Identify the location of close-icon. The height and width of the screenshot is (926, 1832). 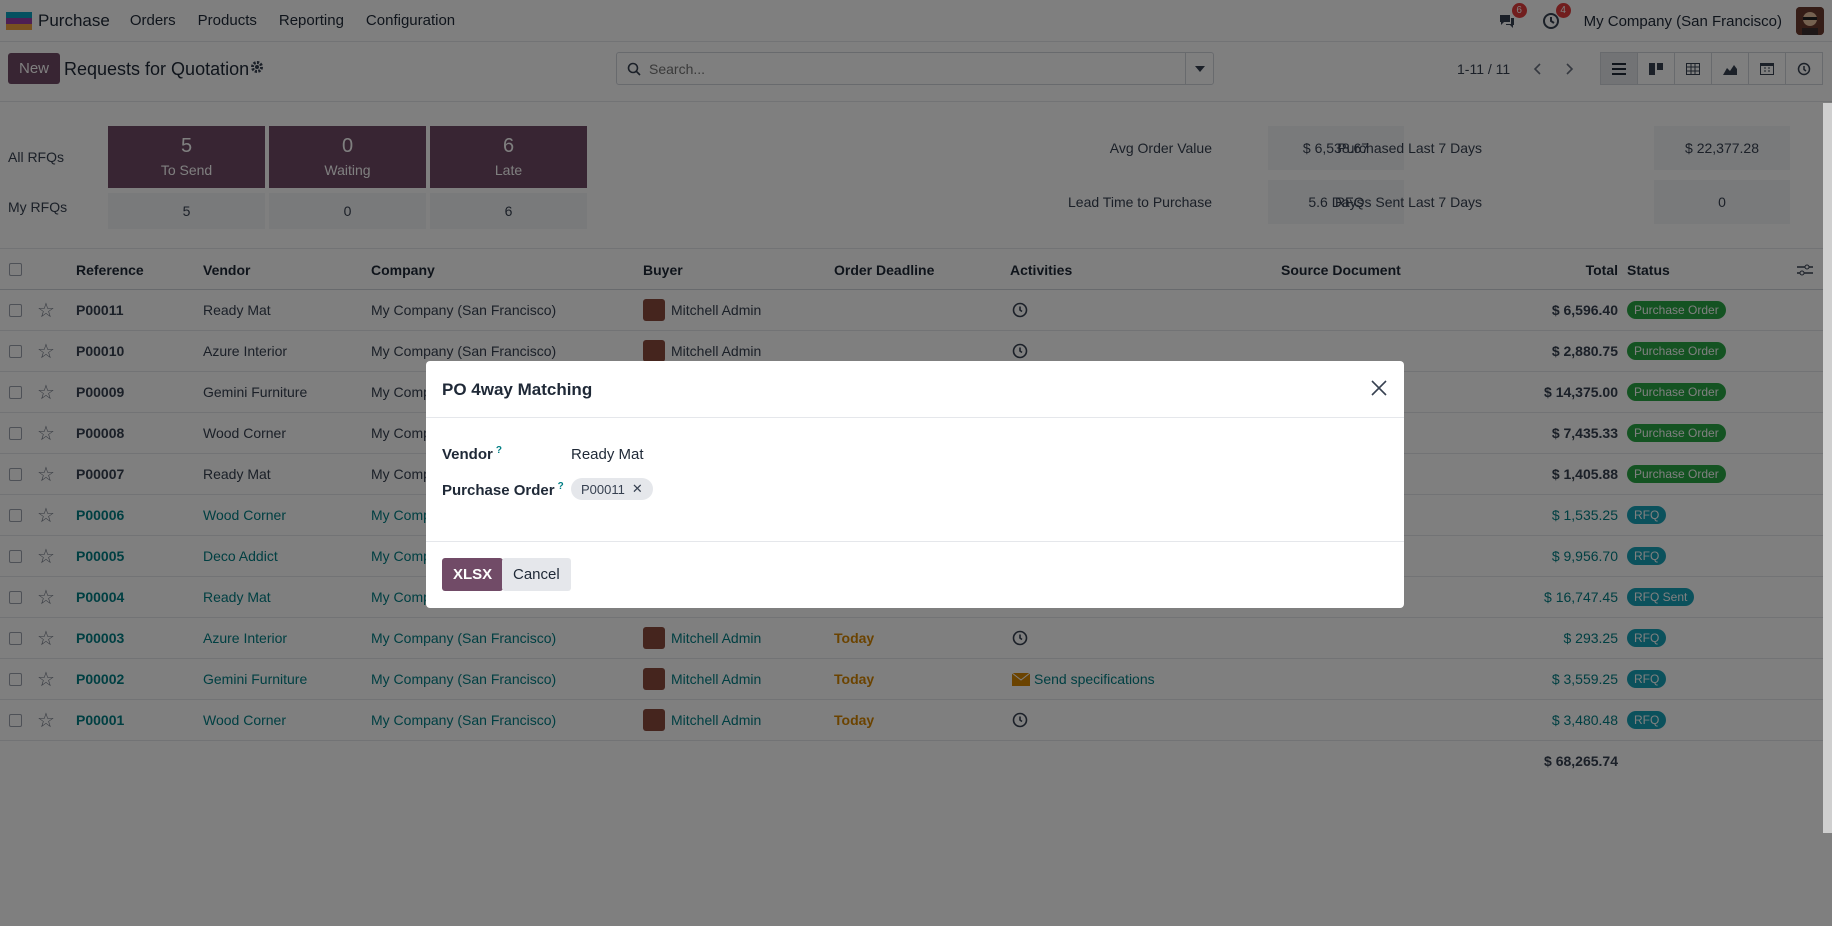
(1380, 389).